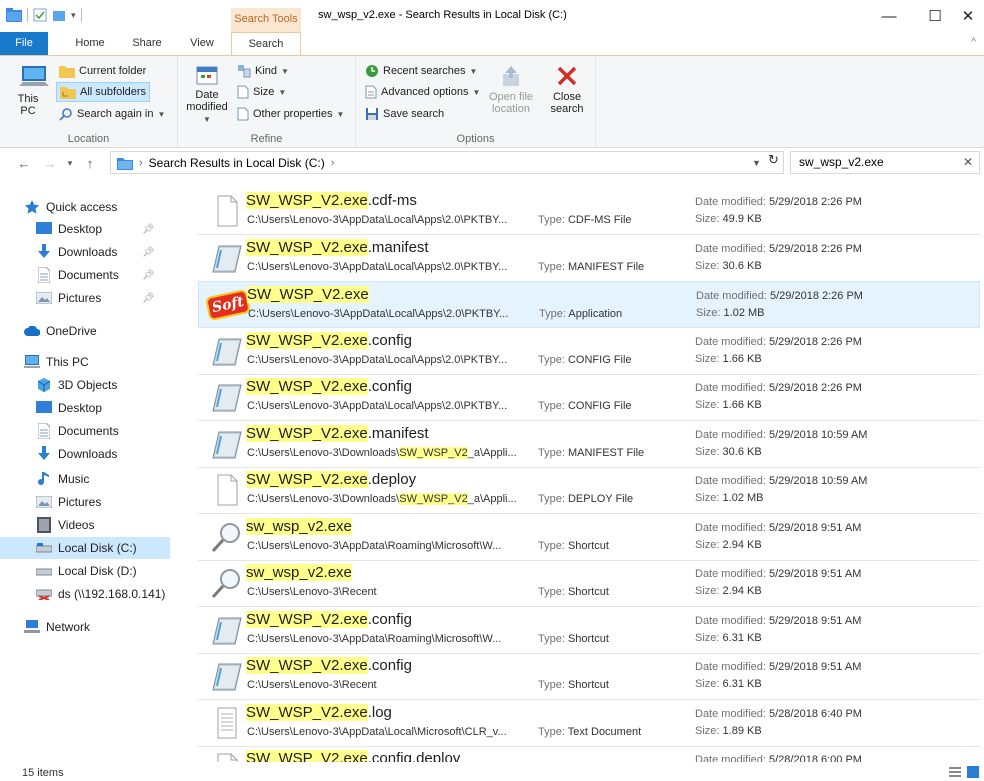  What do you see at coordinates (266, 44) in the screenshot?
I see `tab-search: Search` at bounding box center [266, 44].